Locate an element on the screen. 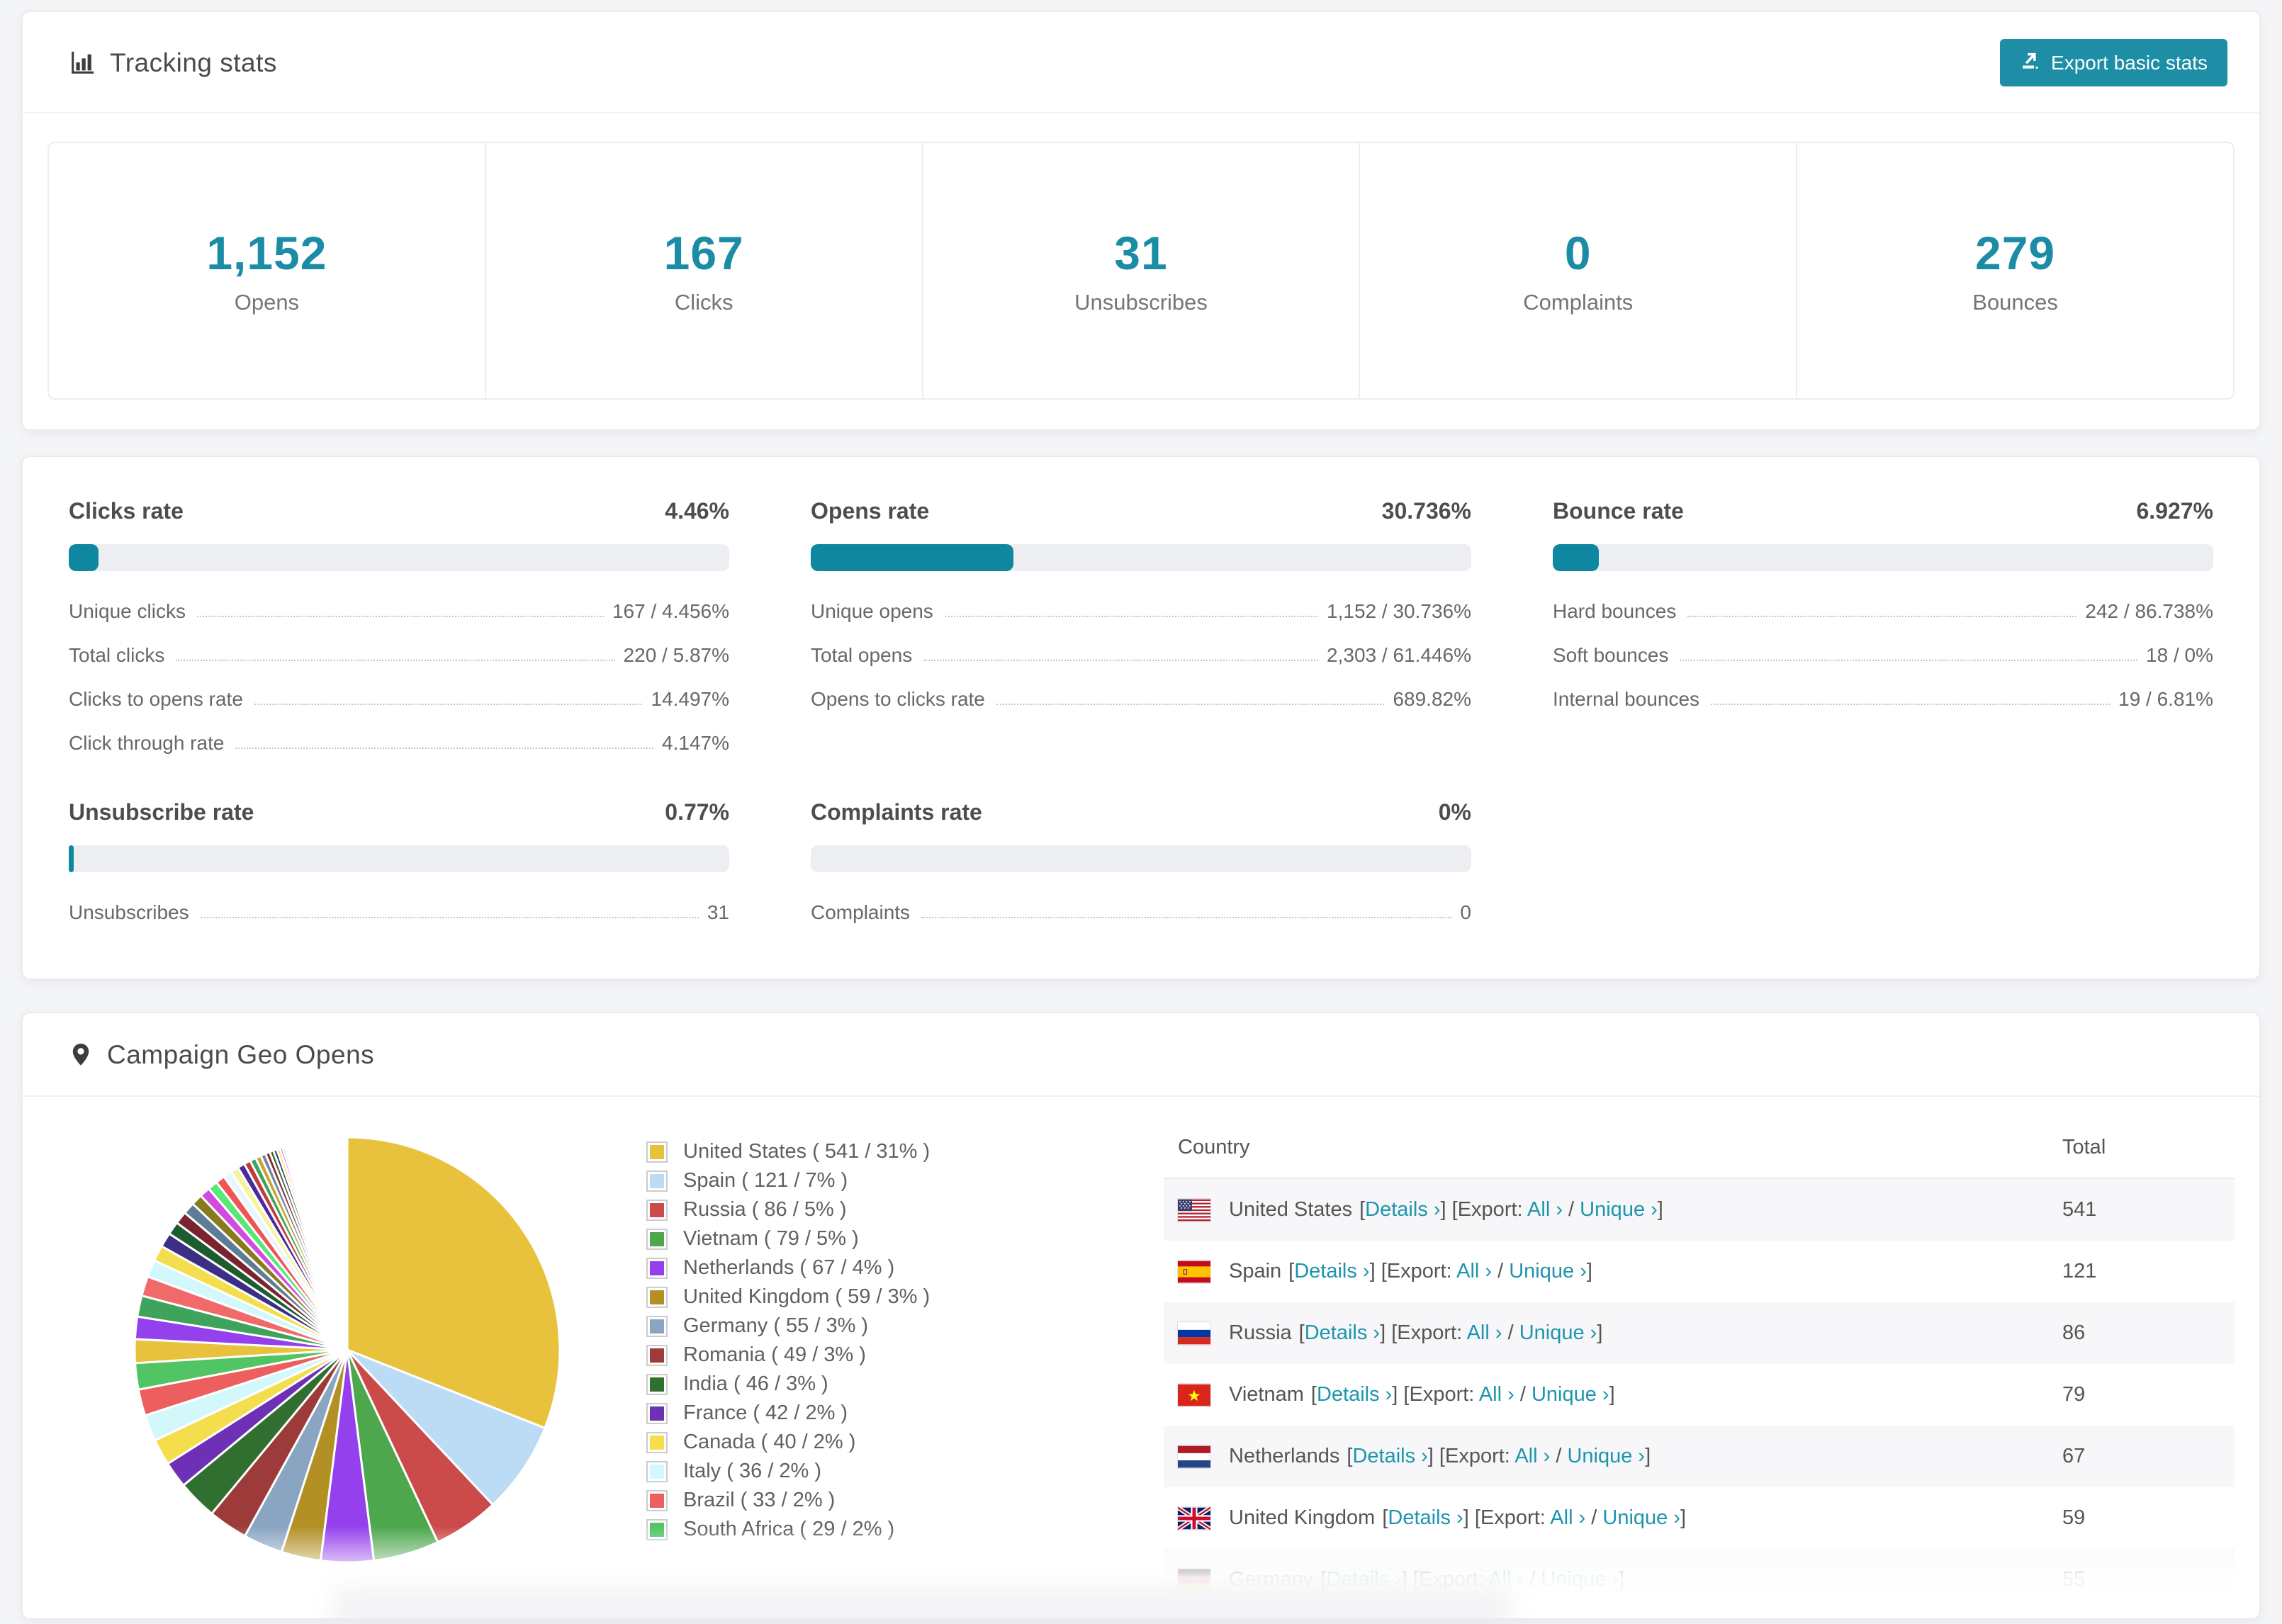 Image resolution: width=2282 pixels, height=1624 pixels. rate-title: Clicks rate is located at coordinates (126, 511).